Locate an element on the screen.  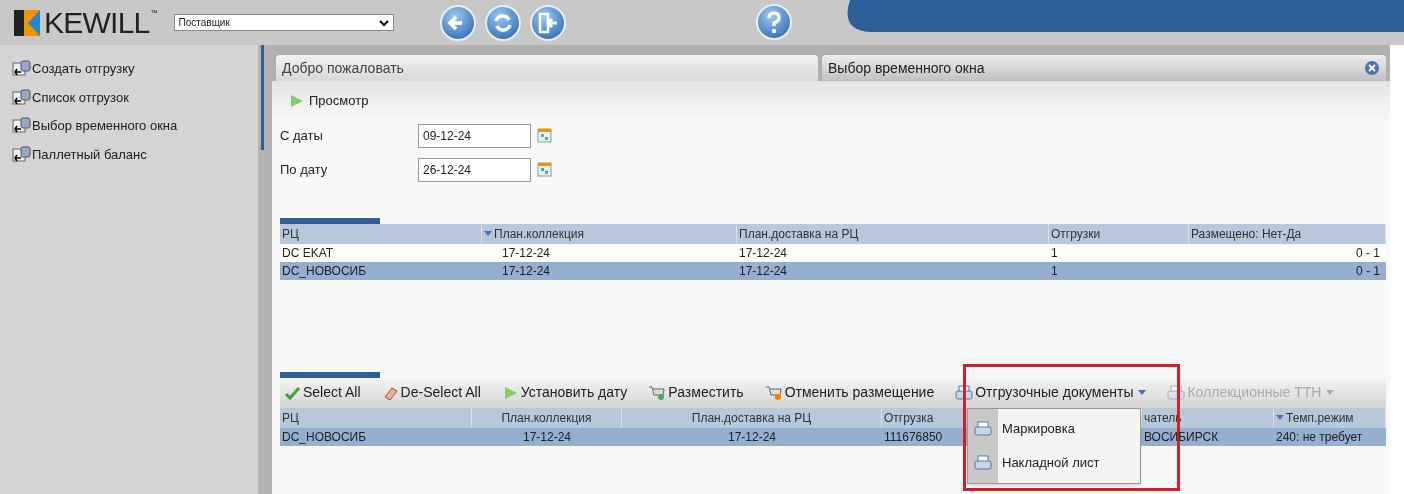
column-header: Размещено: Нет-Да is located at coordinates (1287, 233).